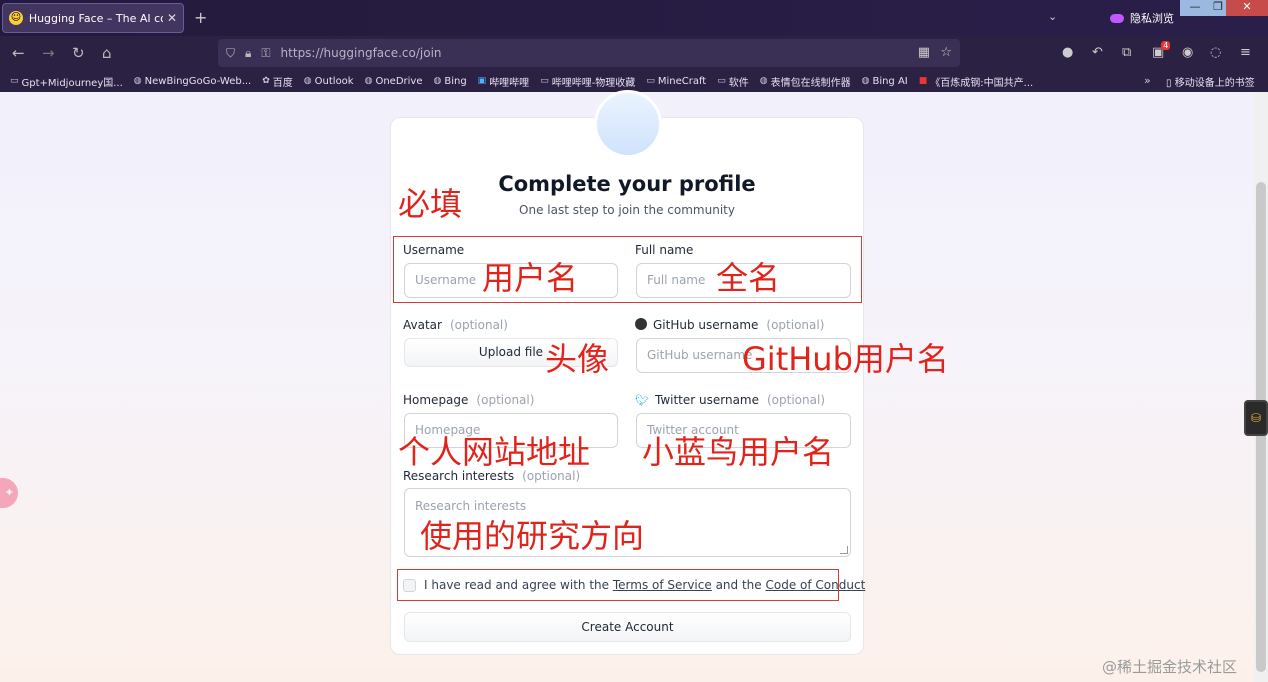 The image size is (1268, 682). I want to click on twitter-label: 🐦︎ Twitter username (optional), so click(730, 400).